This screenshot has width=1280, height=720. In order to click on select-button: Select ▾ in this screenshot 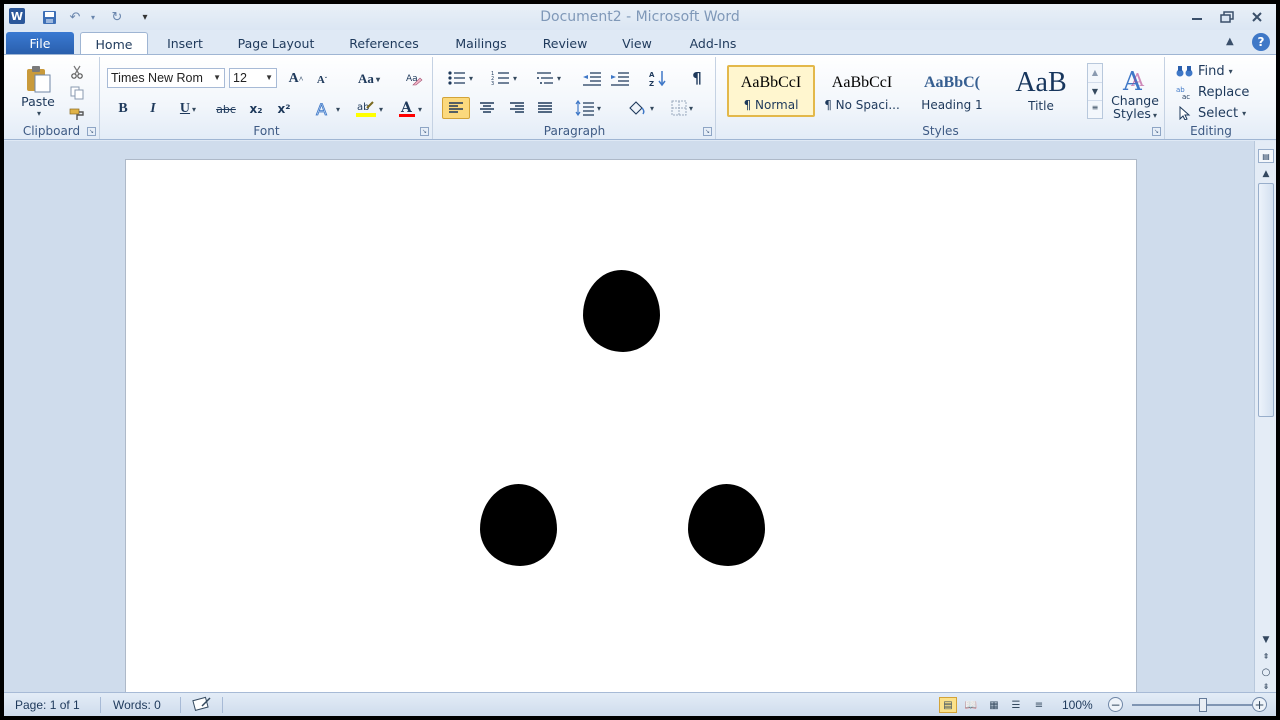, I will do `click(1215, 113)`.